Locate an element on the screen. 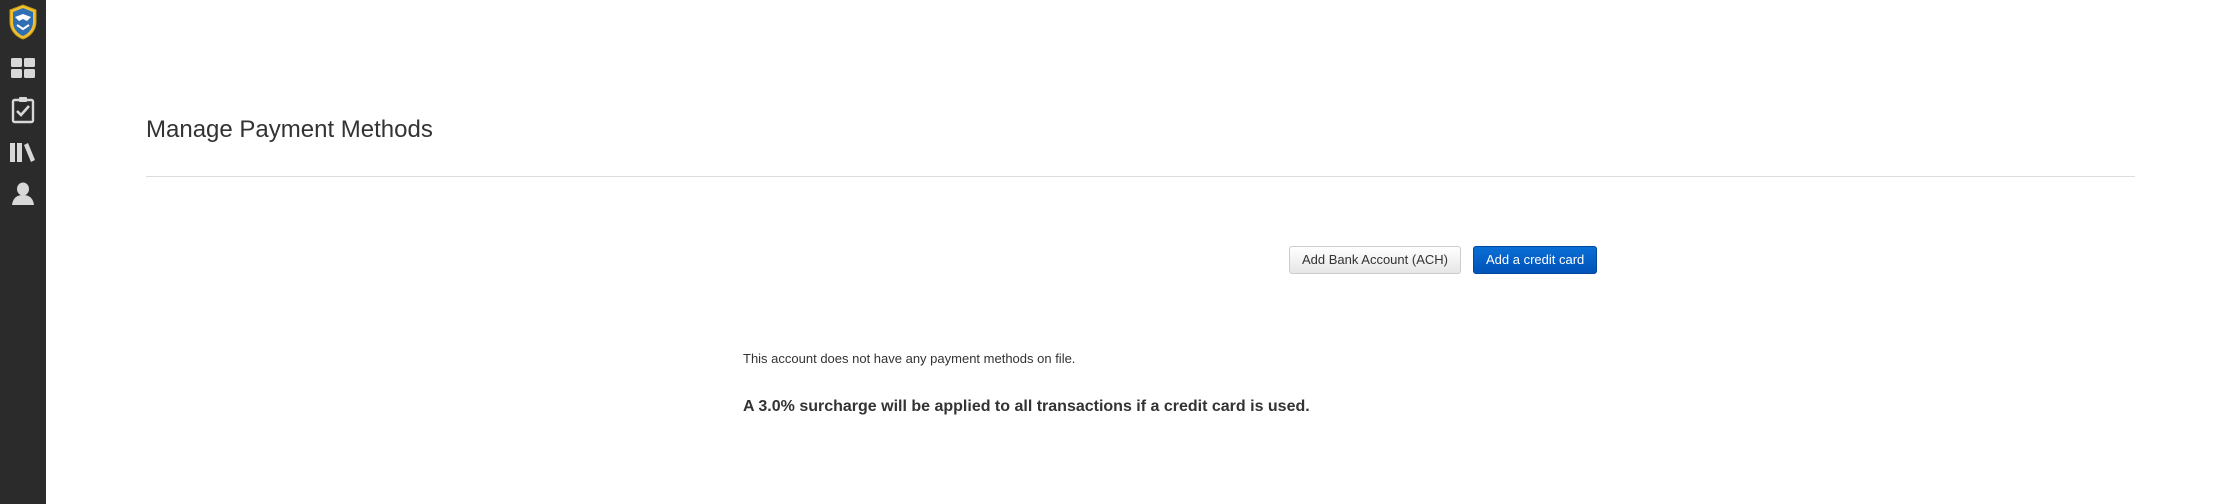 The width and height of the screenshot is (2225, 504). add-credit-card-button: Add a credit card is located at coordinates (1535, 260).